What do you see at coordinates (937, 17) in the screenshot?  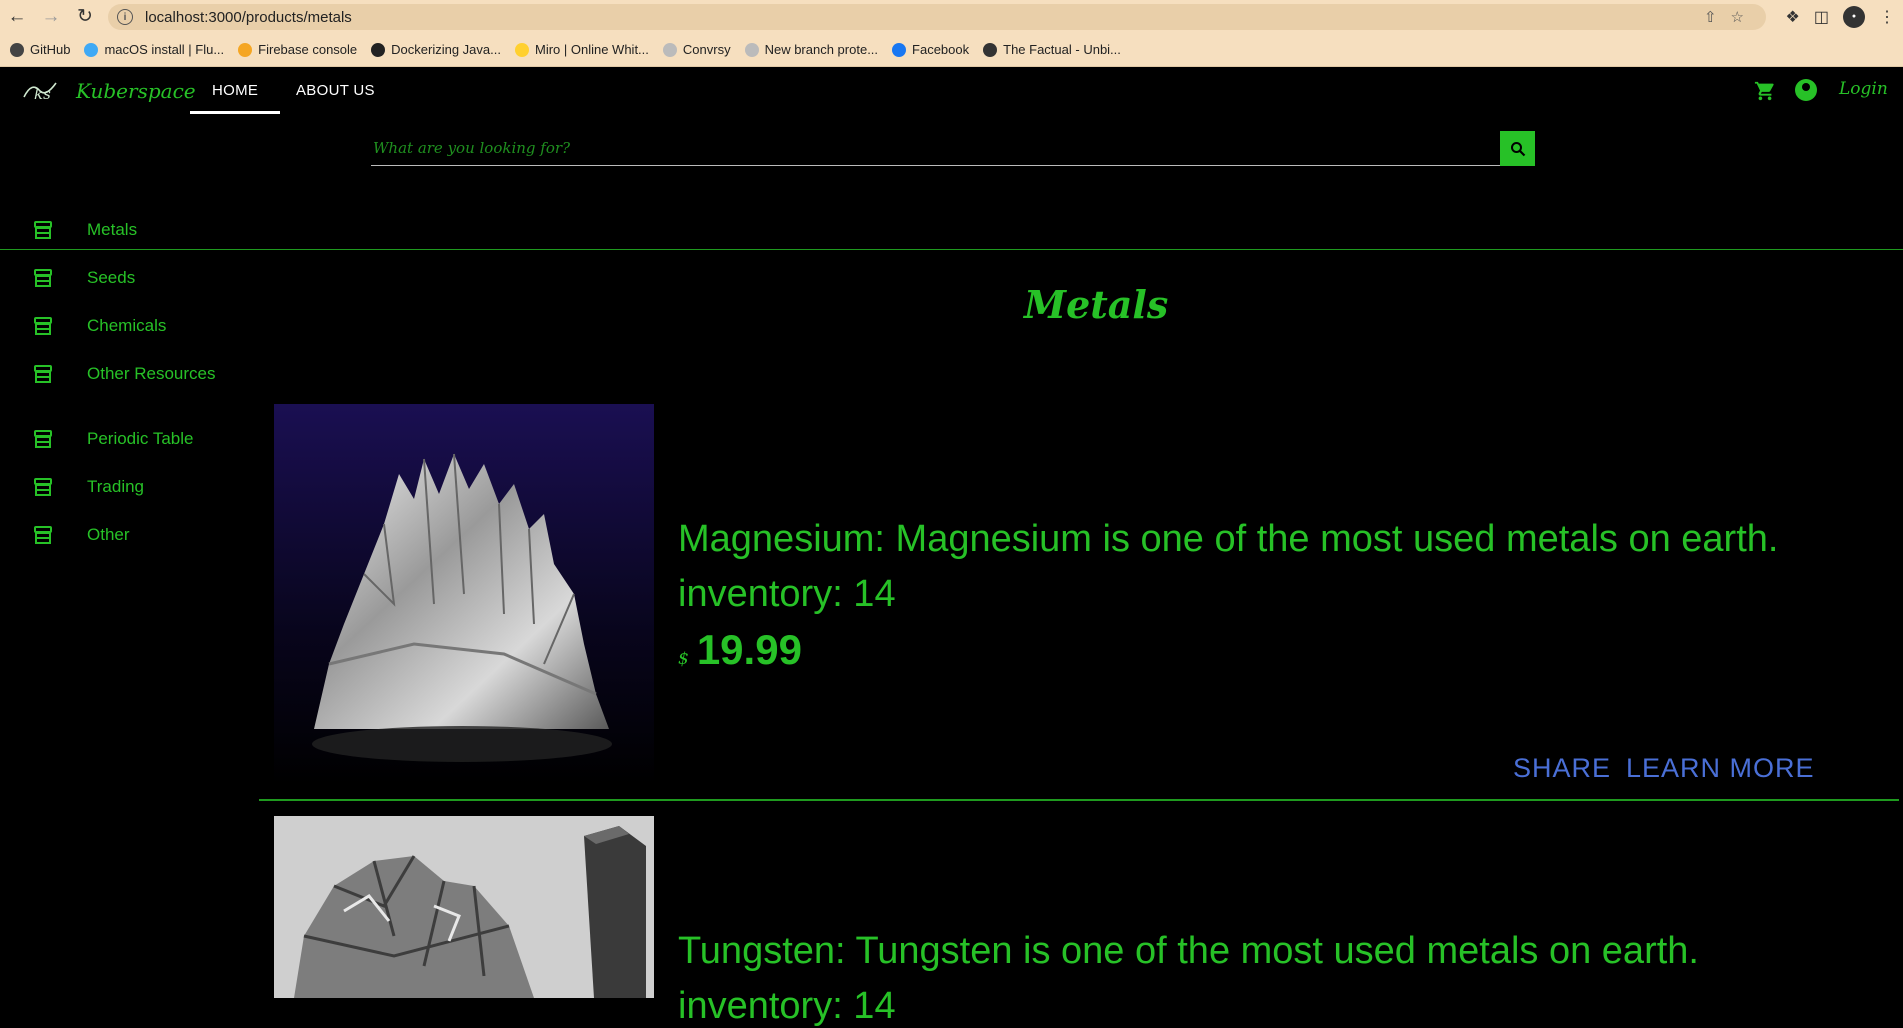 I see `address-bar: i localhost:3000/products/metals ⇧ ☆` at bounding box center [937, 17].